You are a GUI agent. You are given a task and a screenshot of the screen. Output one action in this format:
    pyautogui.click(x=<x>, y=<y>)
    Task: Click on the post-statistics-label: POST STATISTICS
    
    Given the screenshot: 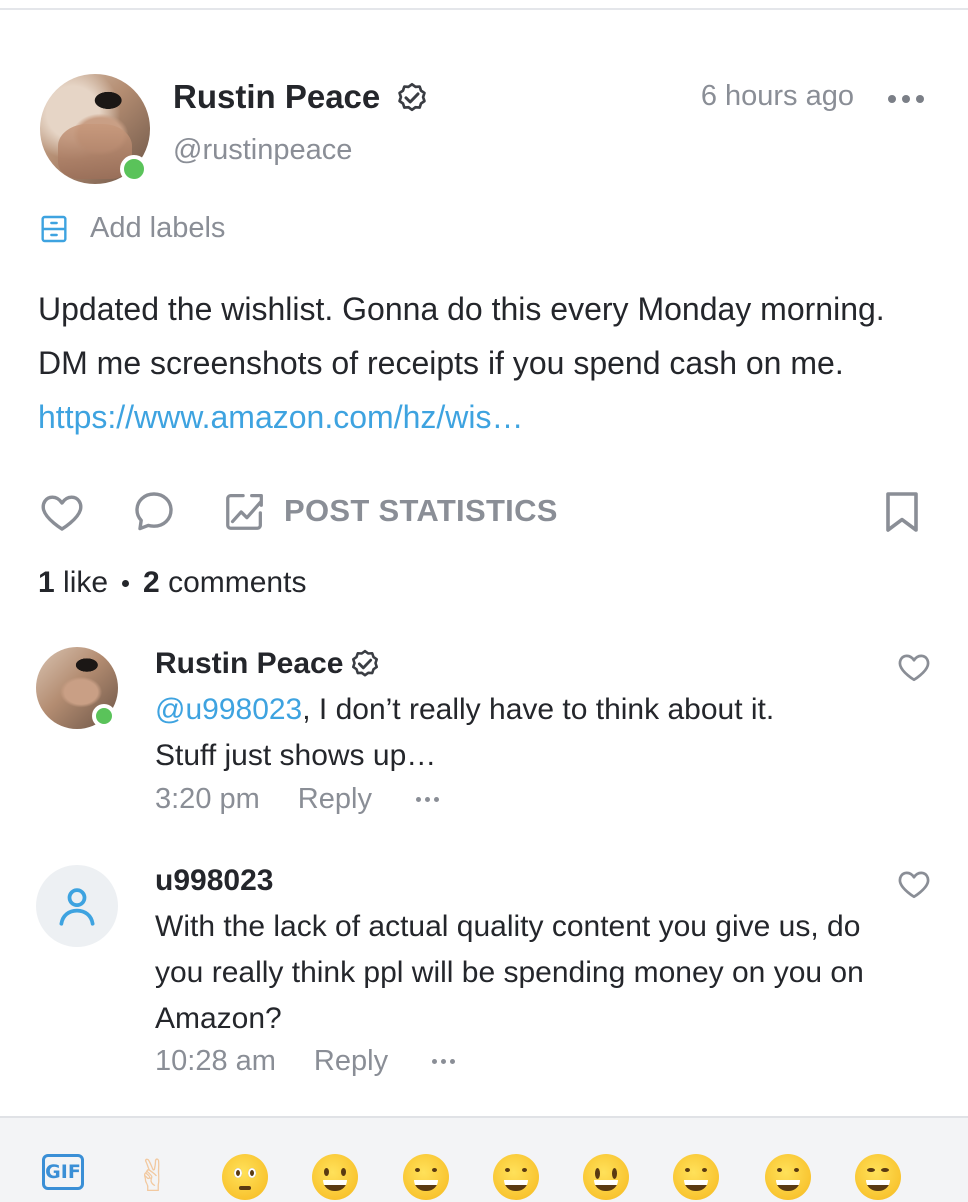 What is the action you would take?
    pyautogui.click(x=421, y=510)
    